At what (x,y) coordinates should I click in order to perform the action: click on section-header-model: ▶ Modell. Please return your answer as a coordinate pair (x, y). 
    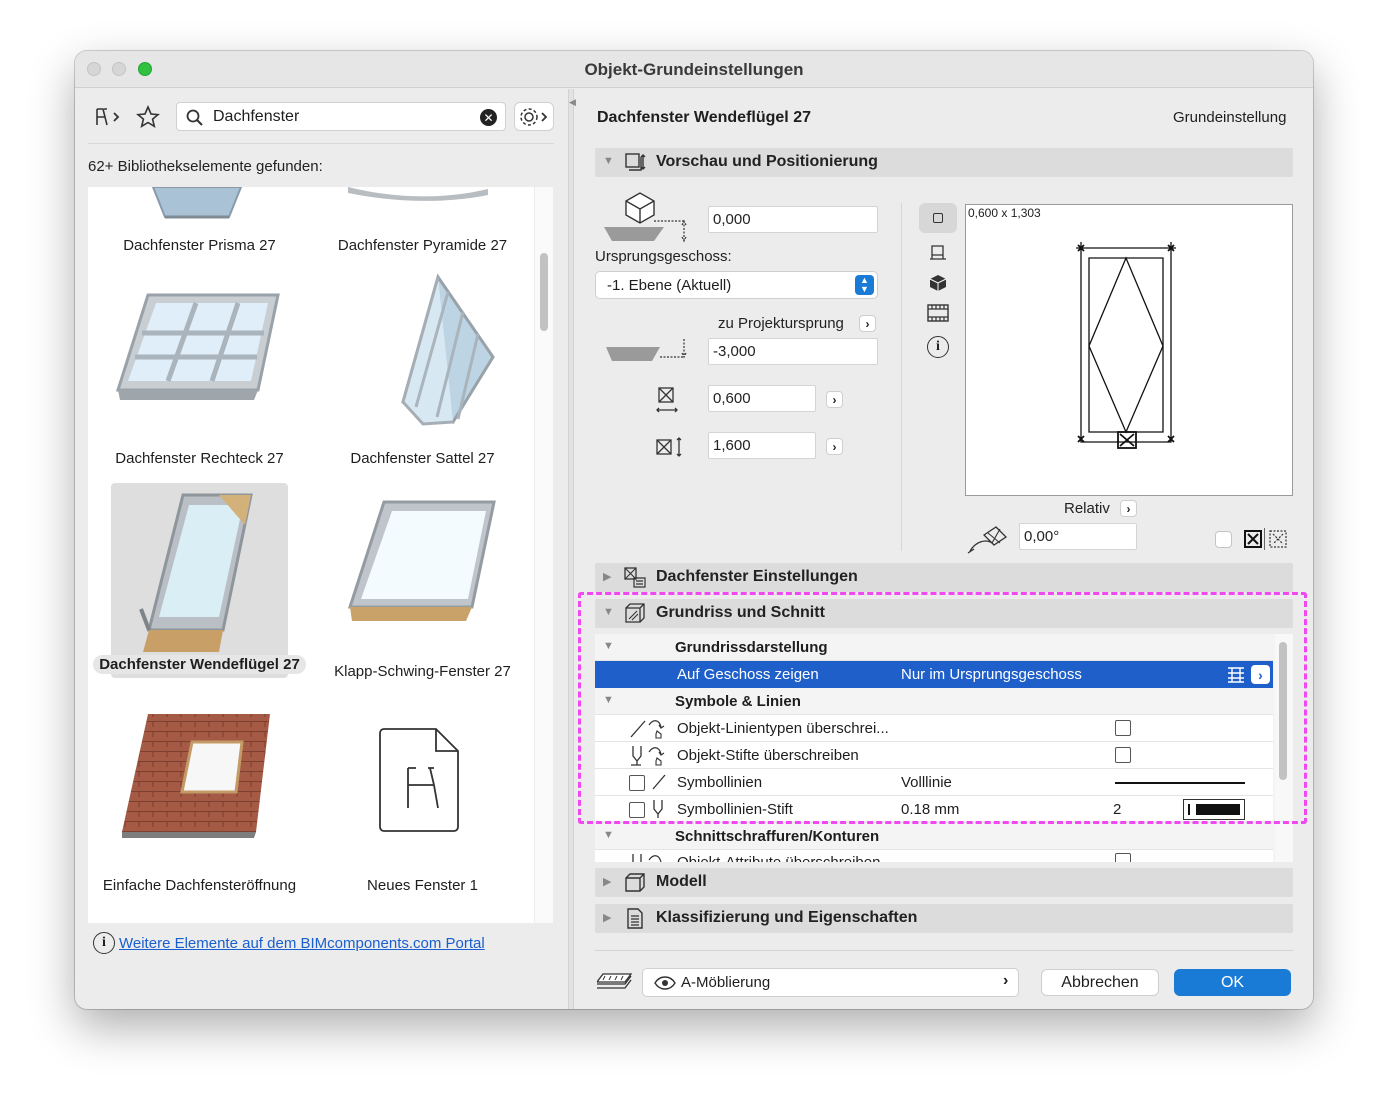
    Looking at the image, I should click on (944, 882).